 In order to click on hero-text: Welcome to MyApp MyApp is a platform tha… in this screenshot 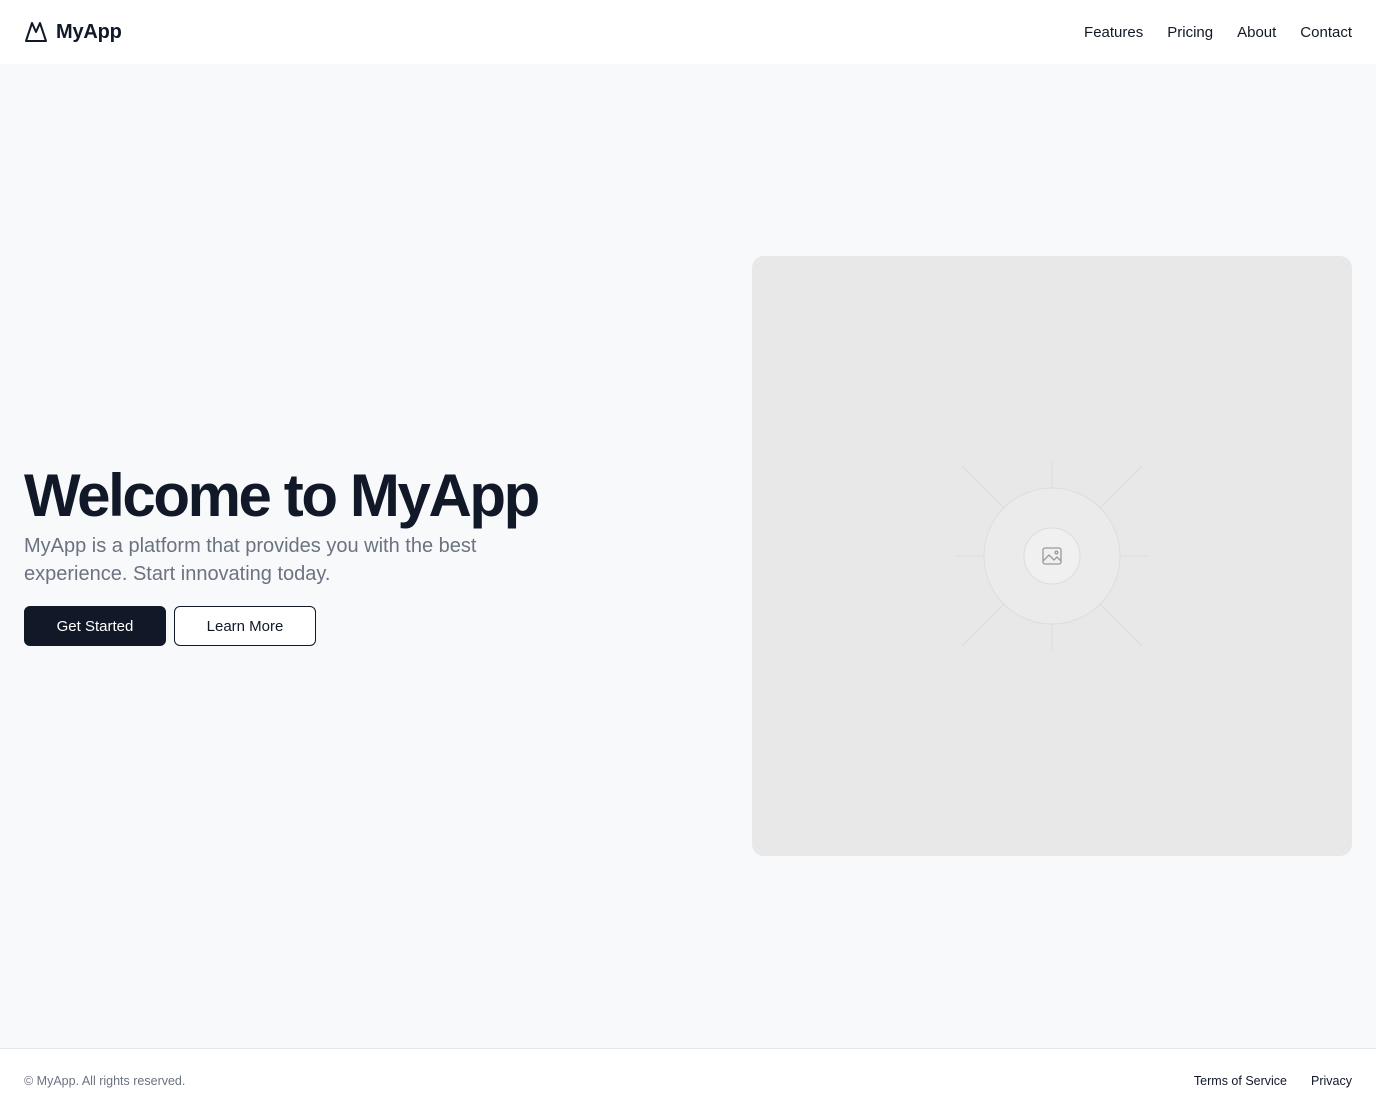, I will do `click(334, 555)`.